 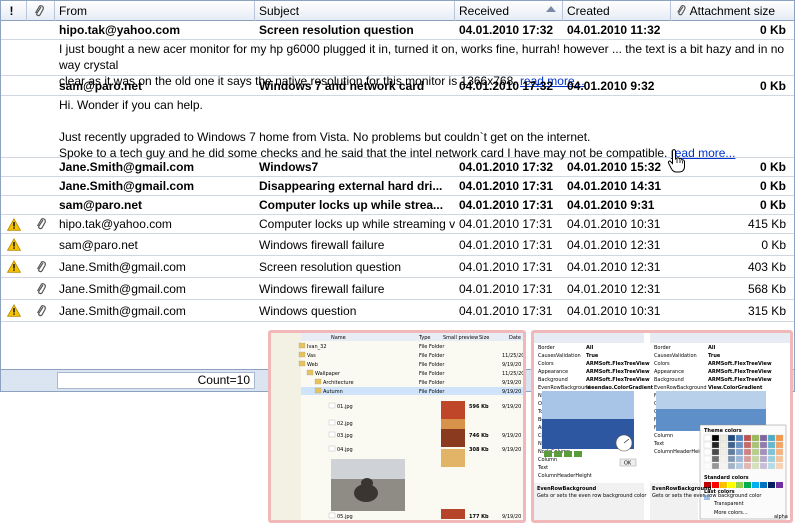 I want to click on property-value: All, so click(x=590, y=348).